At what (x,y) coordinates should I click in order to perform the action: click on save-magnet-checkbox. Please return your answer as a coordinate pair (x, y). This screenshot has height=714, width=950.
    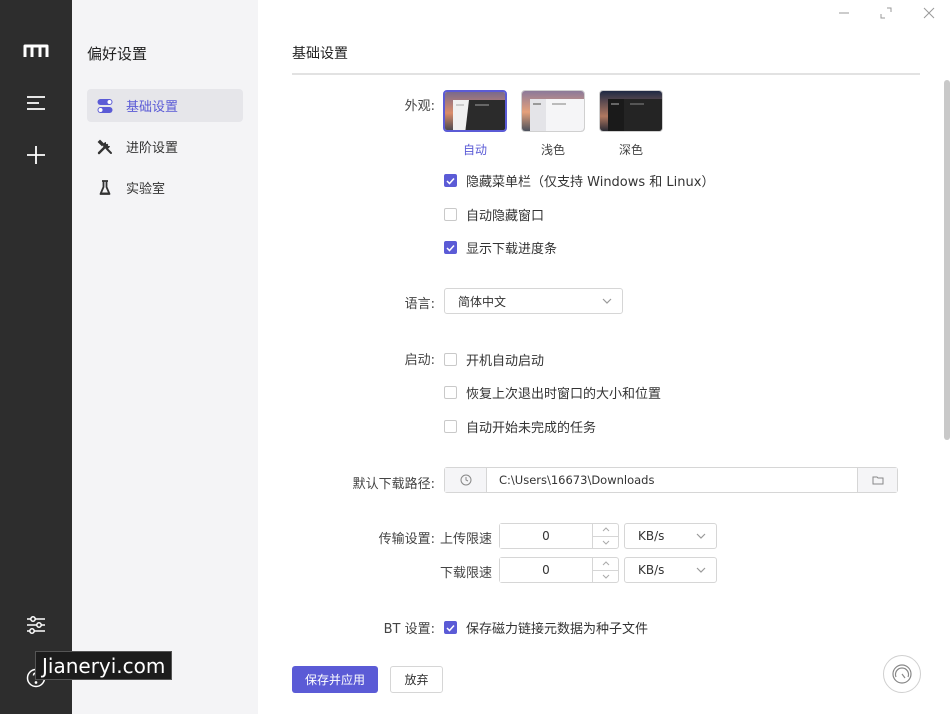
    Looking at the image, I should click on (450, 627).